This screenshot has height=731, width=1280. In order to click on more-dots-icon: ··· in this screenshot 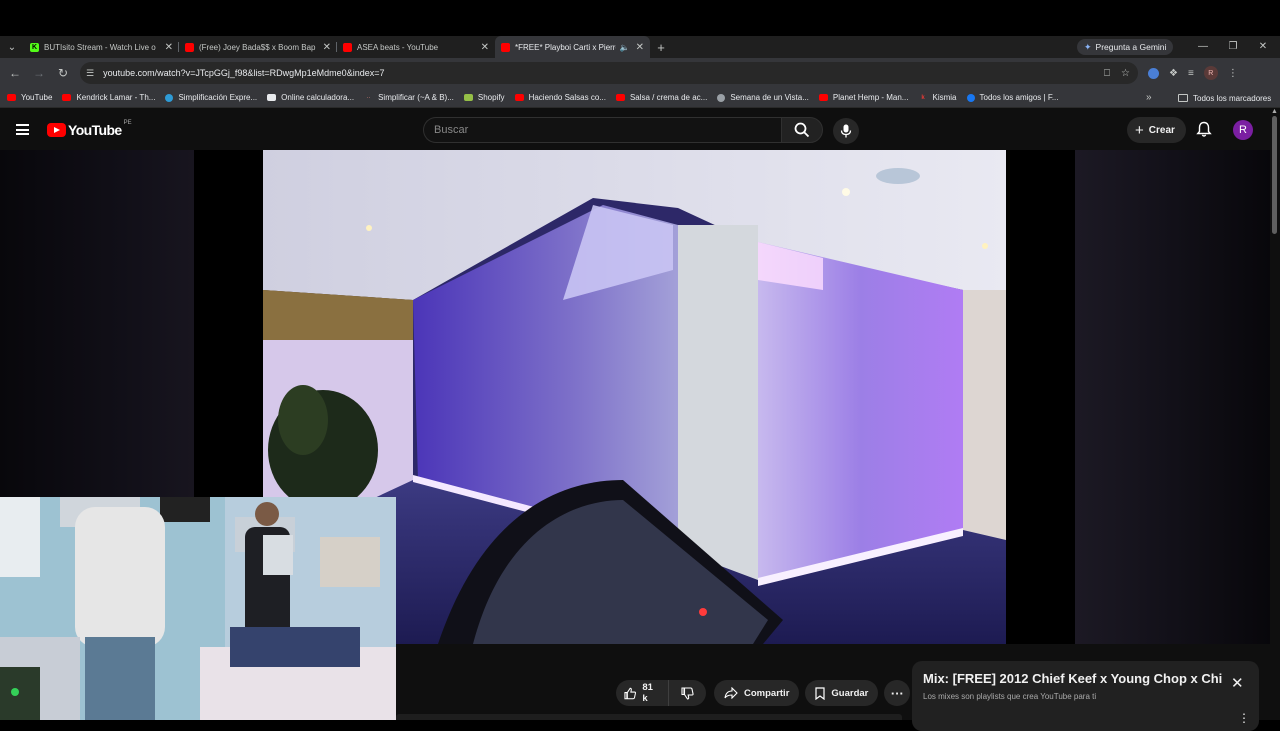, I will do `click(897, 693)`.